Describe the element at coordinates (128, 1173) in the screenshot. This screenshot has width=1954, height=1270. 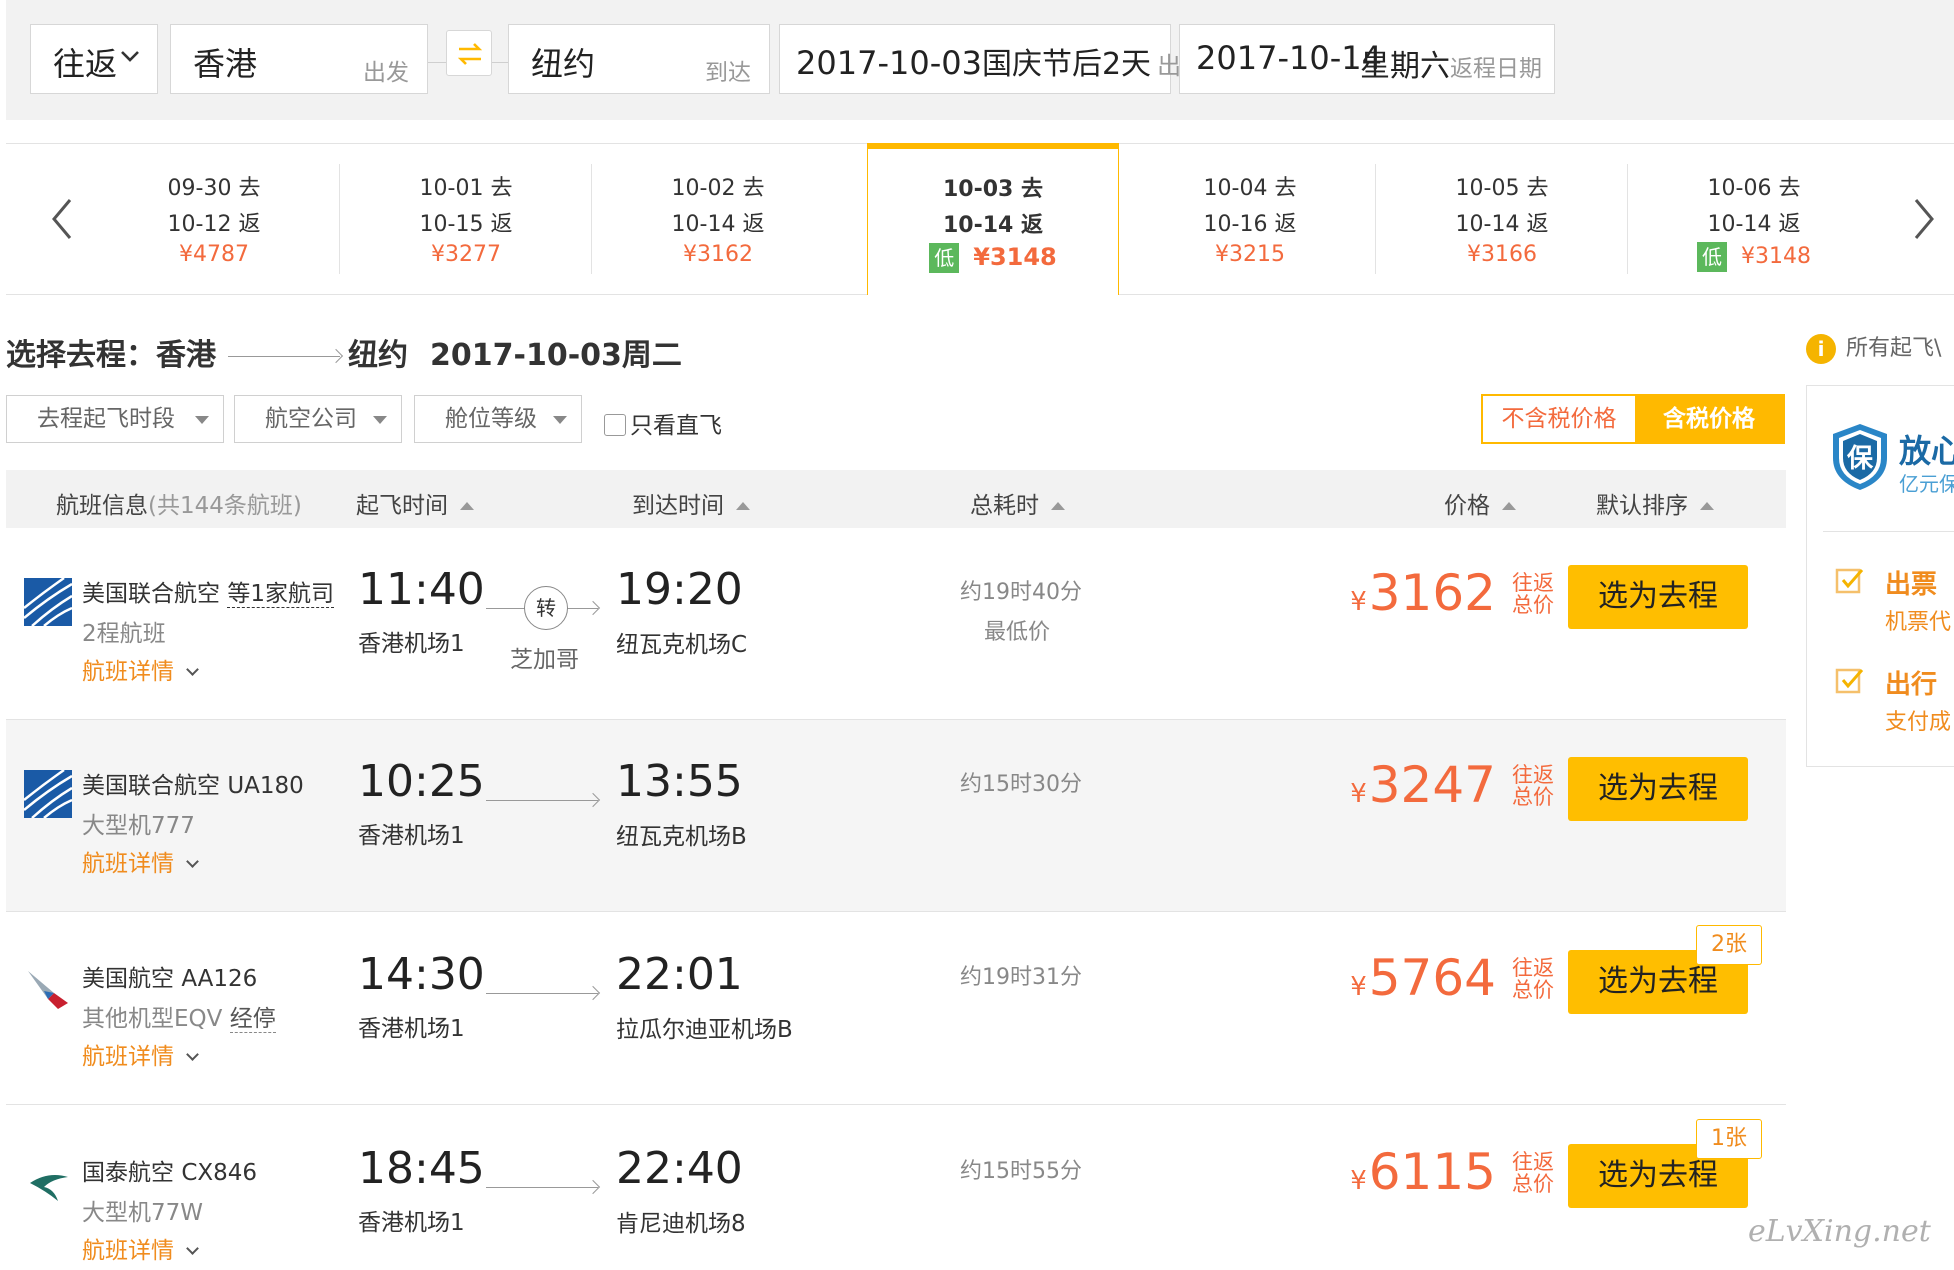
I see `airline-label: 国泰航空` at that location.